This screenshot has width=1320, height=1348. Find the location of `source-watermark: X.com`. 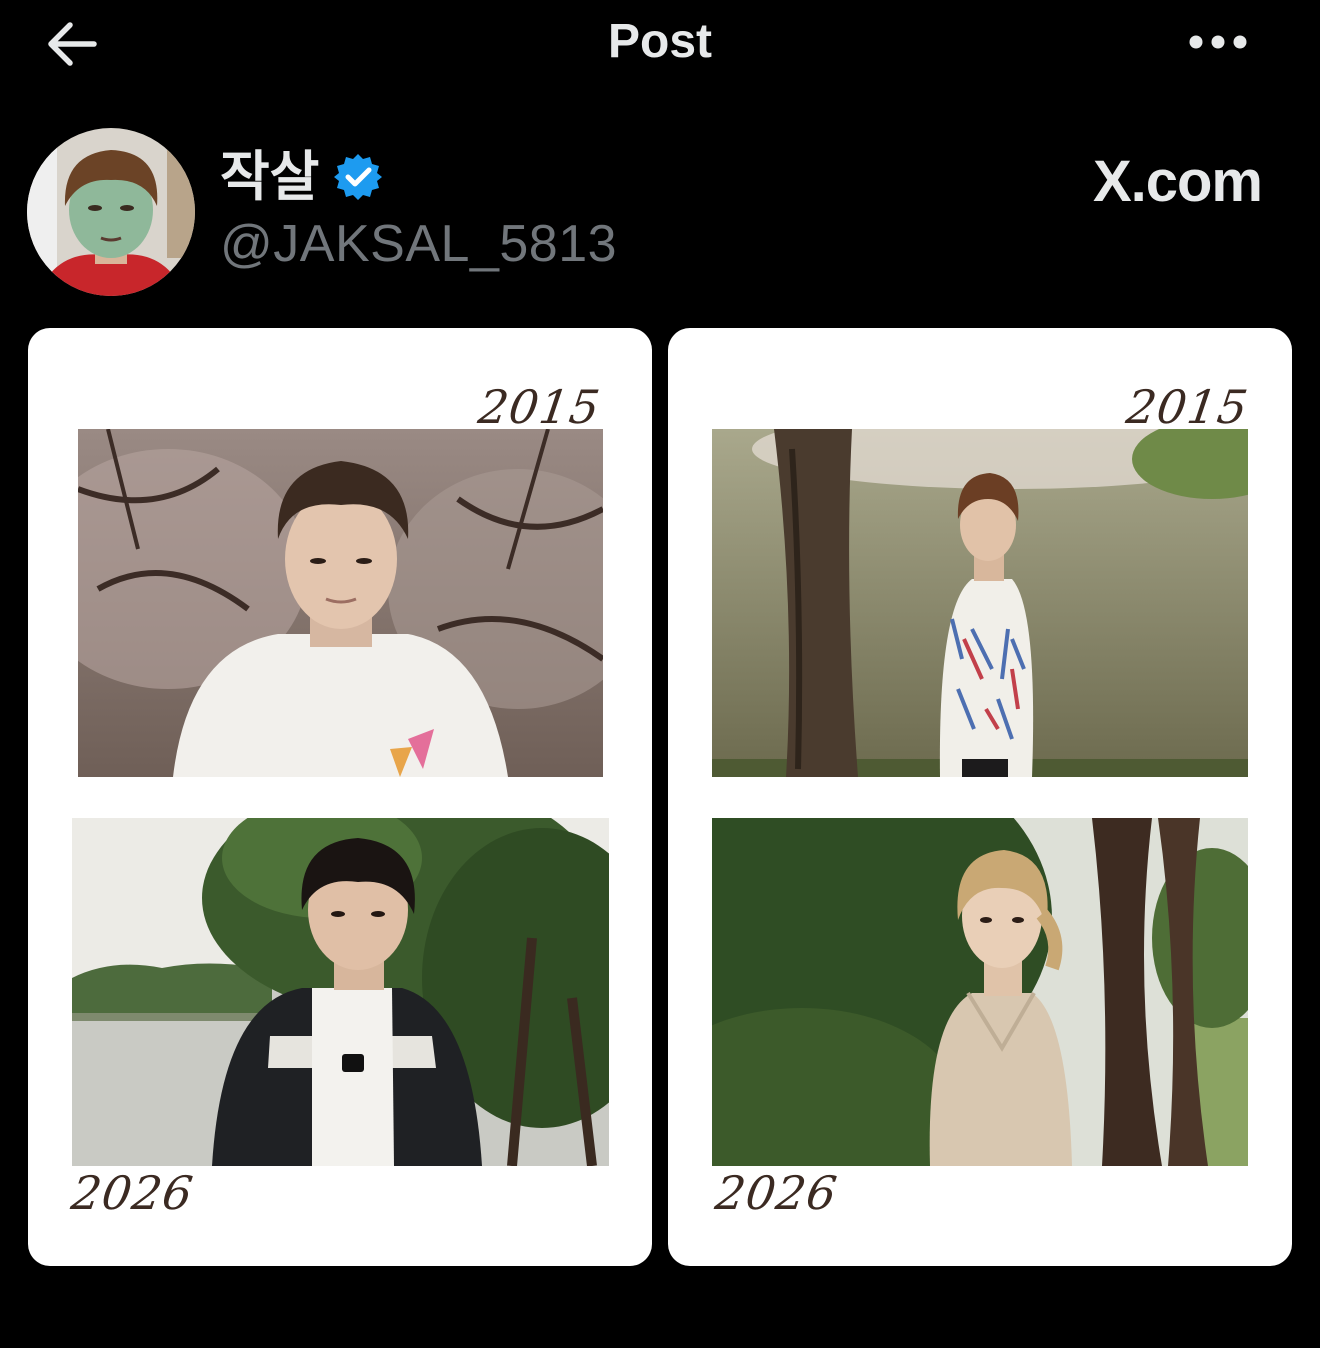

source-watermark: X.com is located at coordinates (1177, 181).